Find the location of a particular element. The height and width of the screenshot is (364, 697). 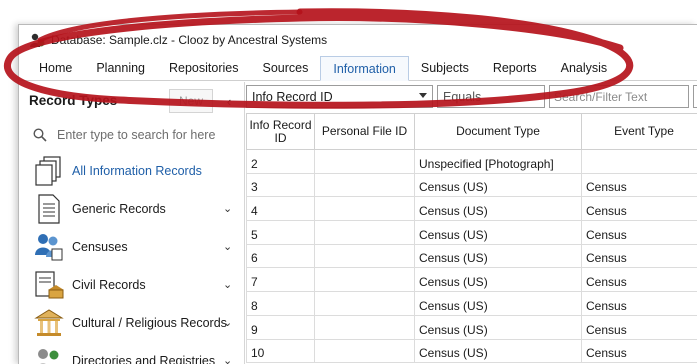

cell-event-type is located at coordinates (639, 161).